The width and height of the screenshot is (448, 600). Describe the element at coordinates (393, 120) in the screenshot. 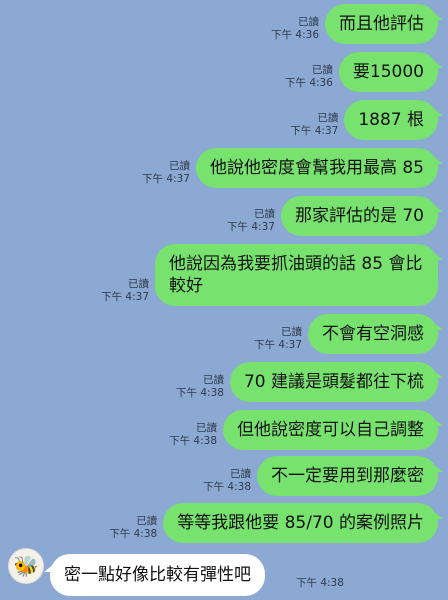

I see `message-bubble: 1887 根` at that location.